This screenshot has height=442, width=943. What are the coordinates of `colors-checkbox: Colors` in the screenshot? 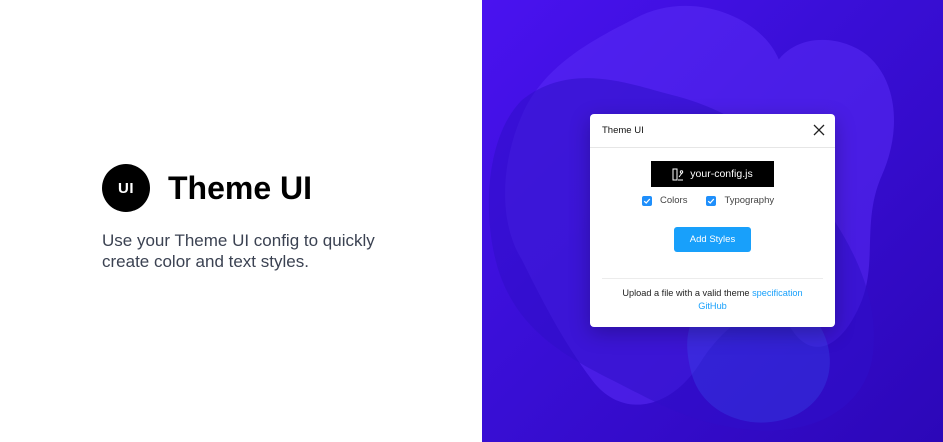 It's located at (664, 200).